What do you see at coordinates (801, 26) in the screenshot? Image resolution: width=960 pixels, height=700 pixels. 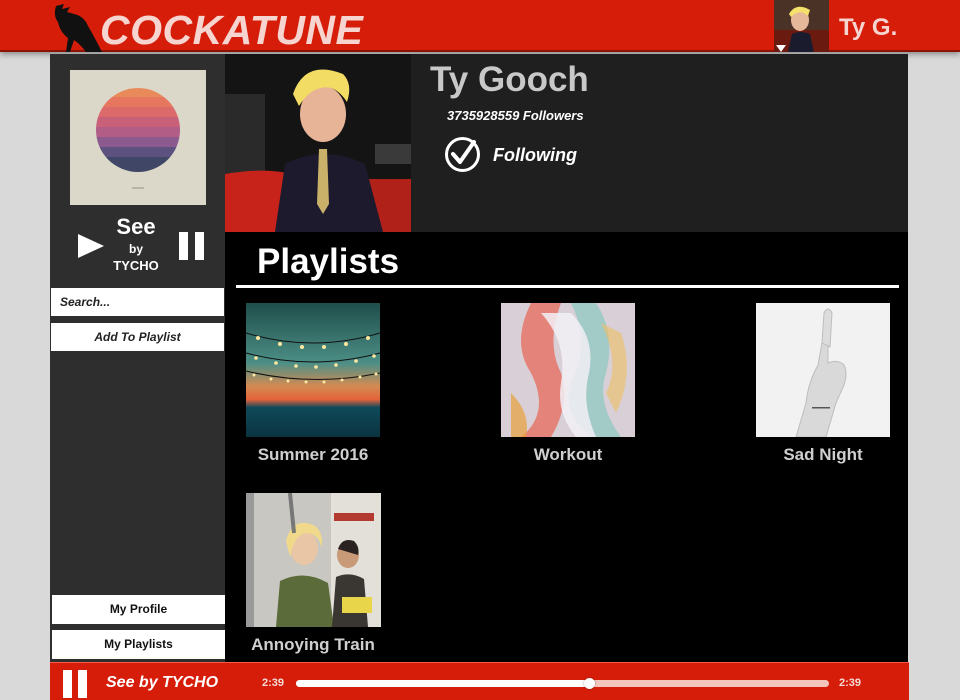 I see `user-avatar` at bounding box center [801, 26].